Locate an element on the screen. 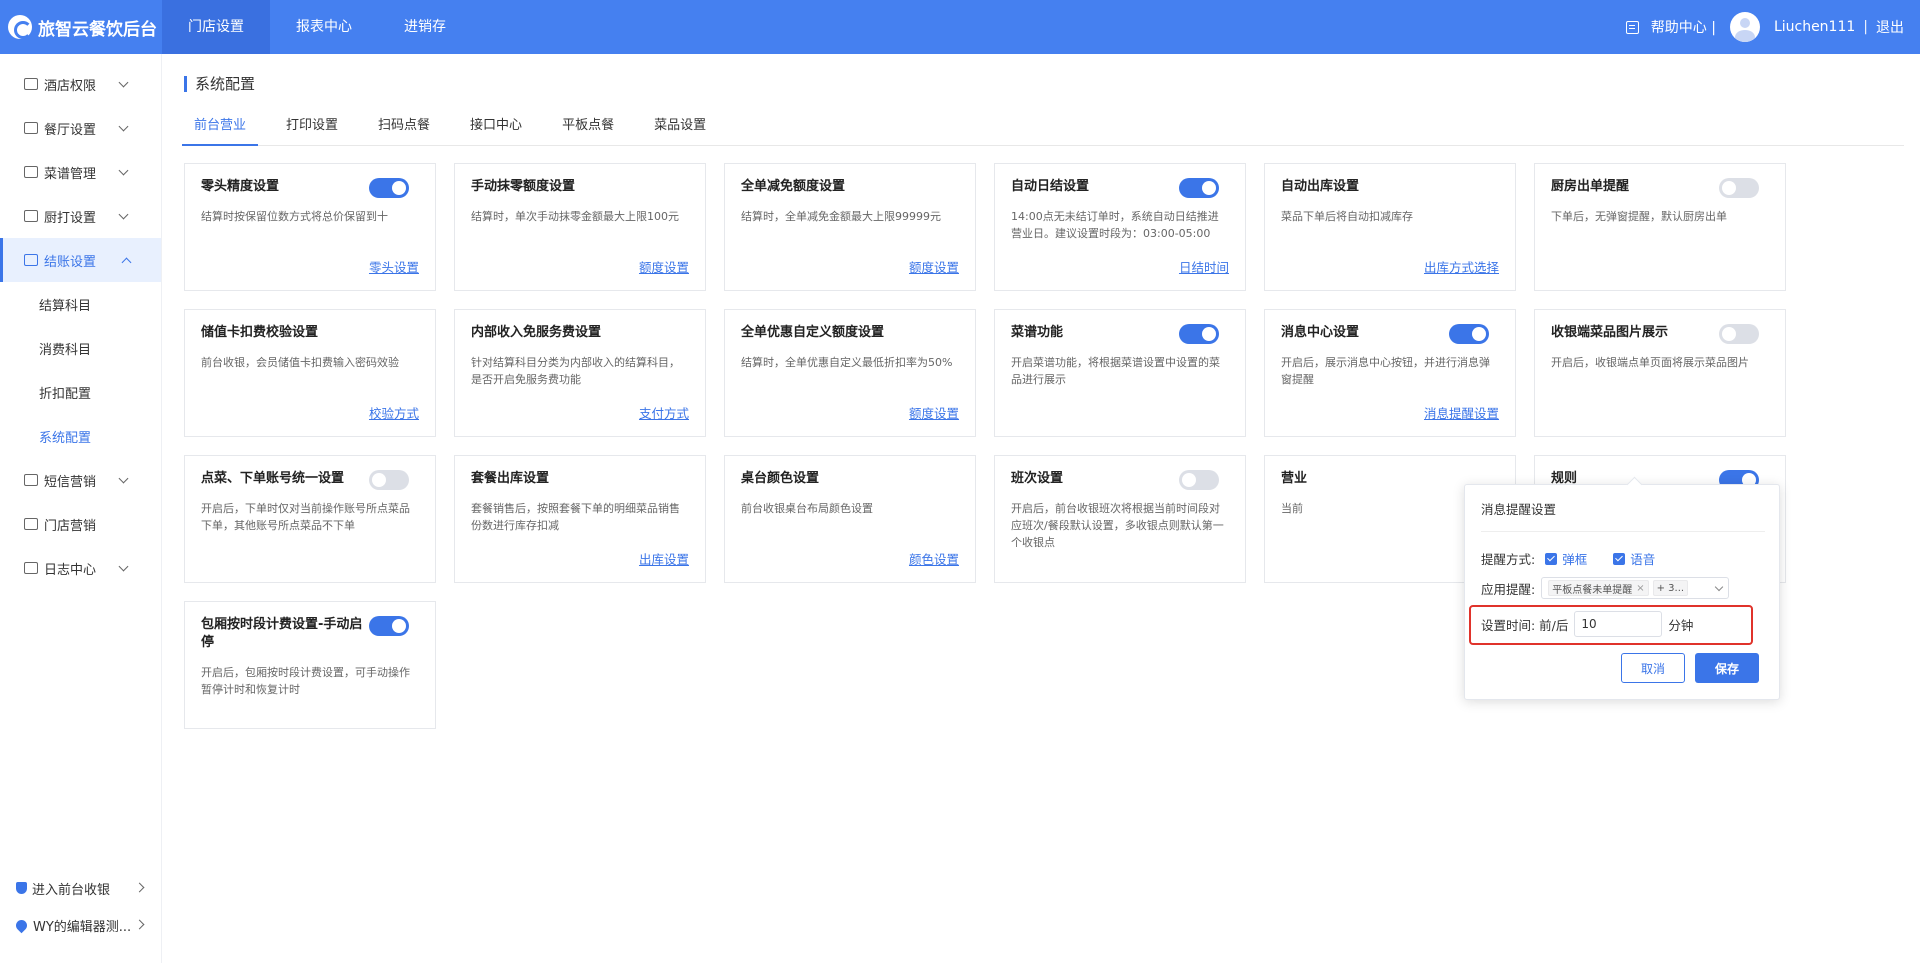 The height and width of the screenshot is (963, 1920). sidebar-item-checkout-settings: 结账设置 is located at coordinates (80, 260).